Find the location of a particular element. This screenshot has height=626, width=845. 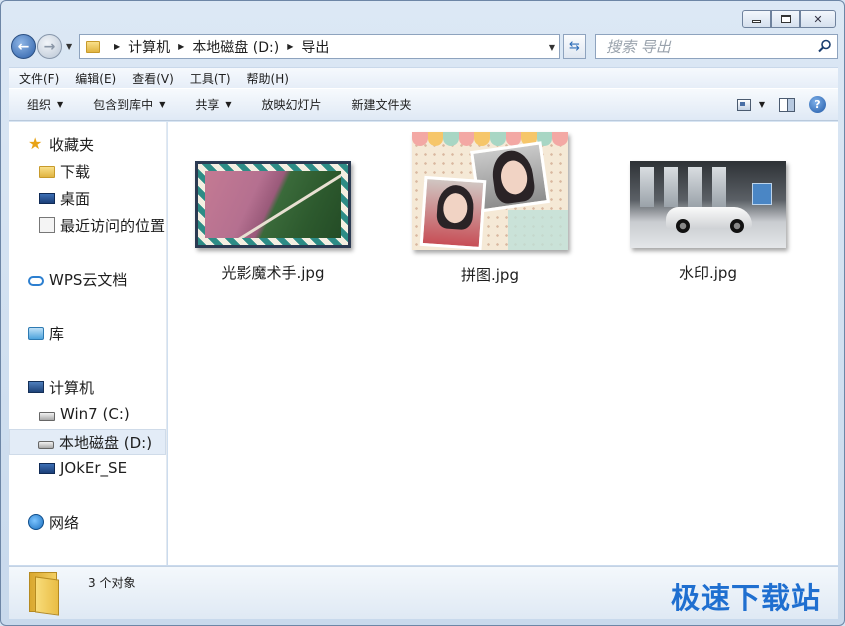

recent-places-icon is located at coordinates (47, 225).